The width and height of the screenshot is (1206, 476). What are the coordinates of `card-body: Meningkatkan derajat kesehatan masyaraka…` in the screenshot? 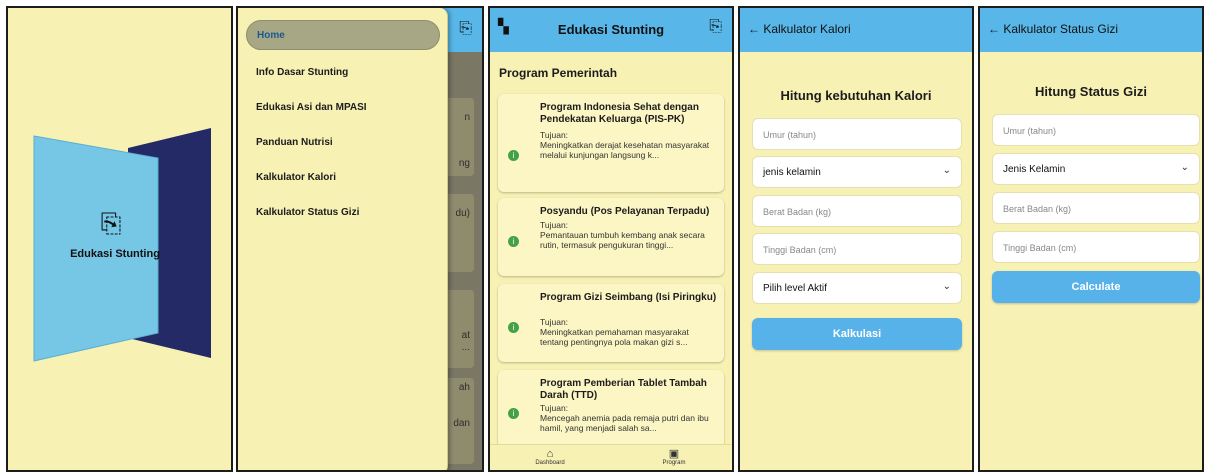 It's located at (625, 150).